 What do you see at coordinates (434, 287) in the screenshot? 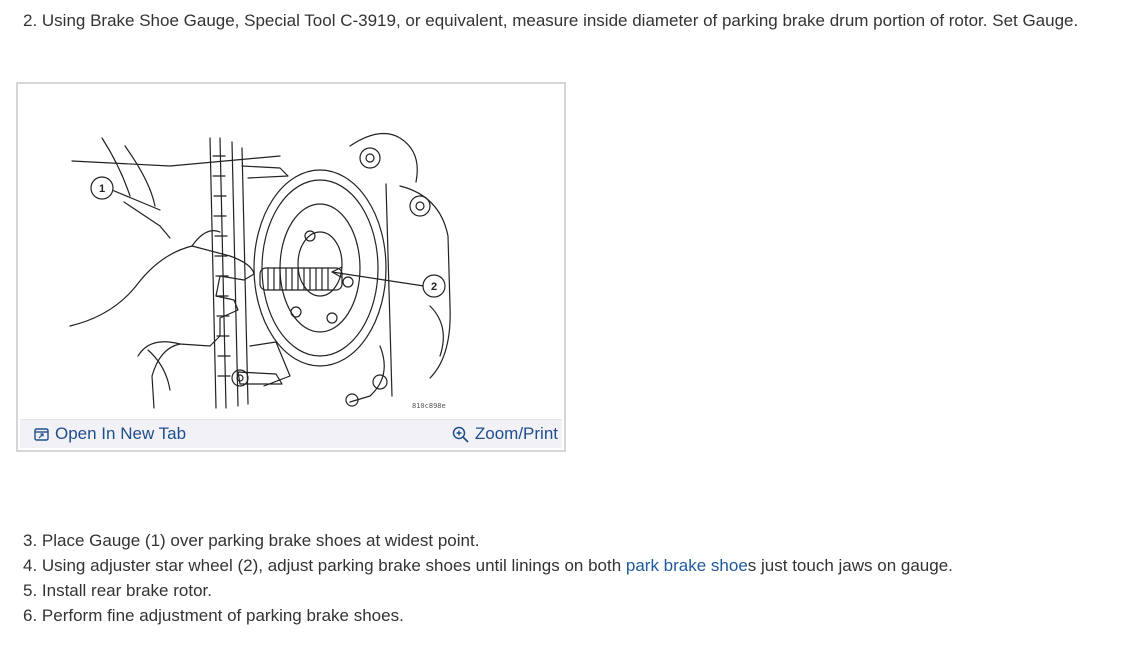
I see `callout-2-label: 2` at bounding box center [434, 287].